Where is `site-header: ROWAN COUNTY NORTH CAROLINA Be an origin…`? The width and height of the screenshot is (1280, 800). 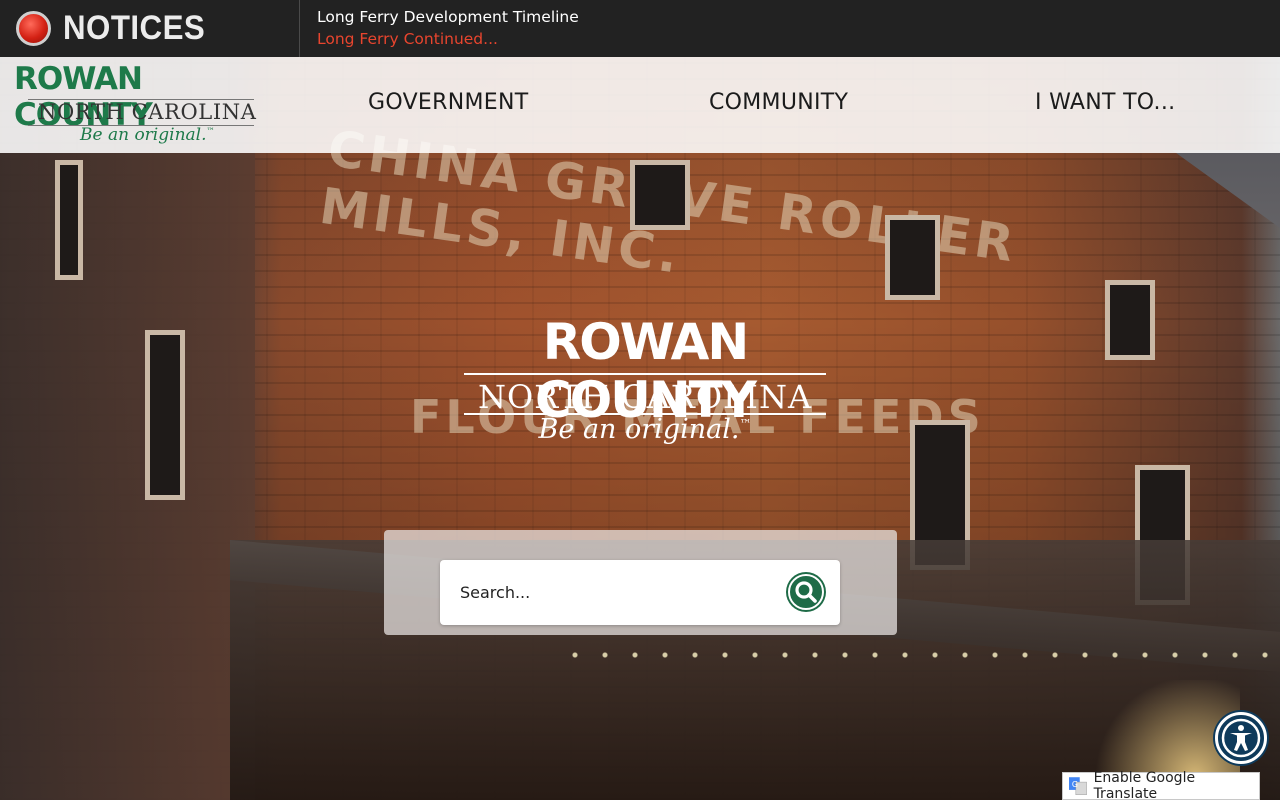
site-header: ROWAN COUNTY NORTH CAROLINA Be an origin… is located at coordinates (640, 105).